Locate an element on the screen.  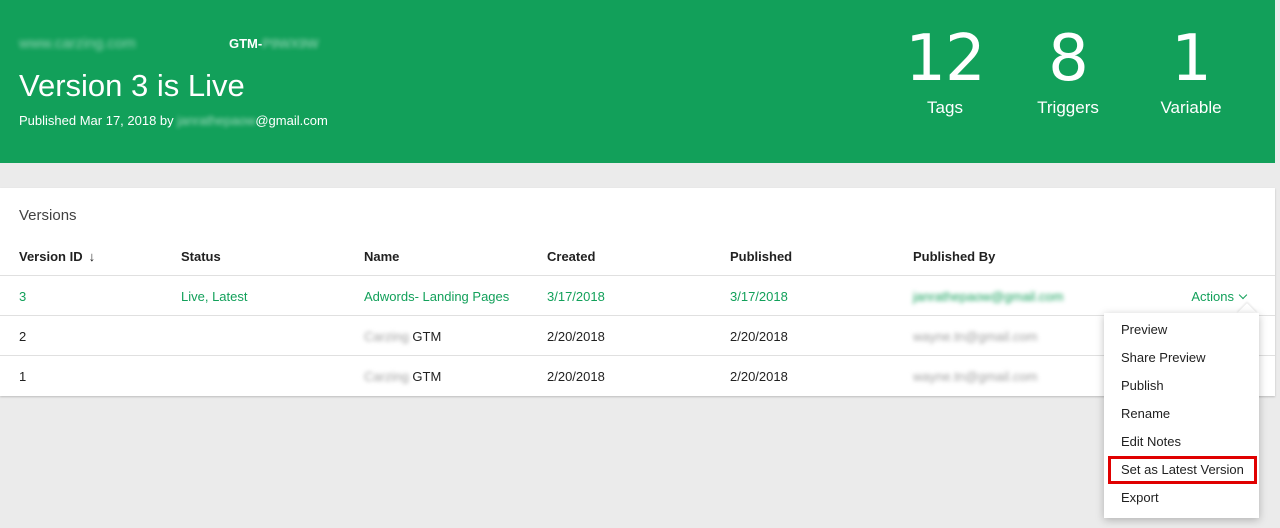
menu-item-preview: Preview is located at coordinates (1181, 330).